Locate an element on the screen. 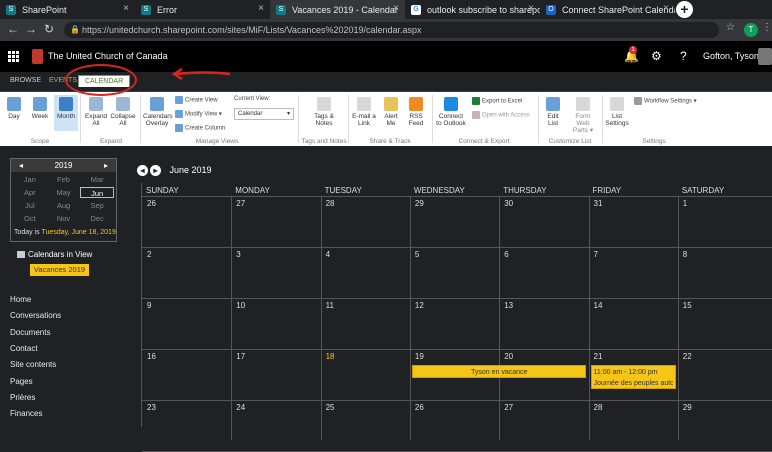  month-button: Month is located at coordinates (66, 113).